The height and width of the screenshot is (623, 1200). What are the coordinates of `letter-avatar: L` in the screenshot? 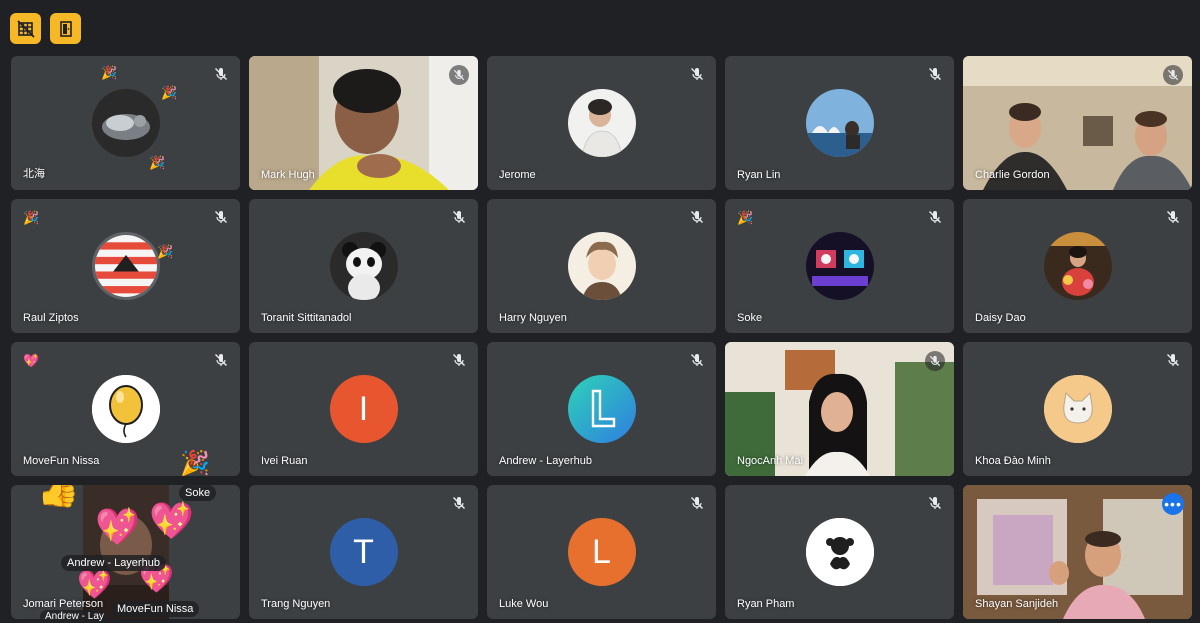 It's located at (601, 552).